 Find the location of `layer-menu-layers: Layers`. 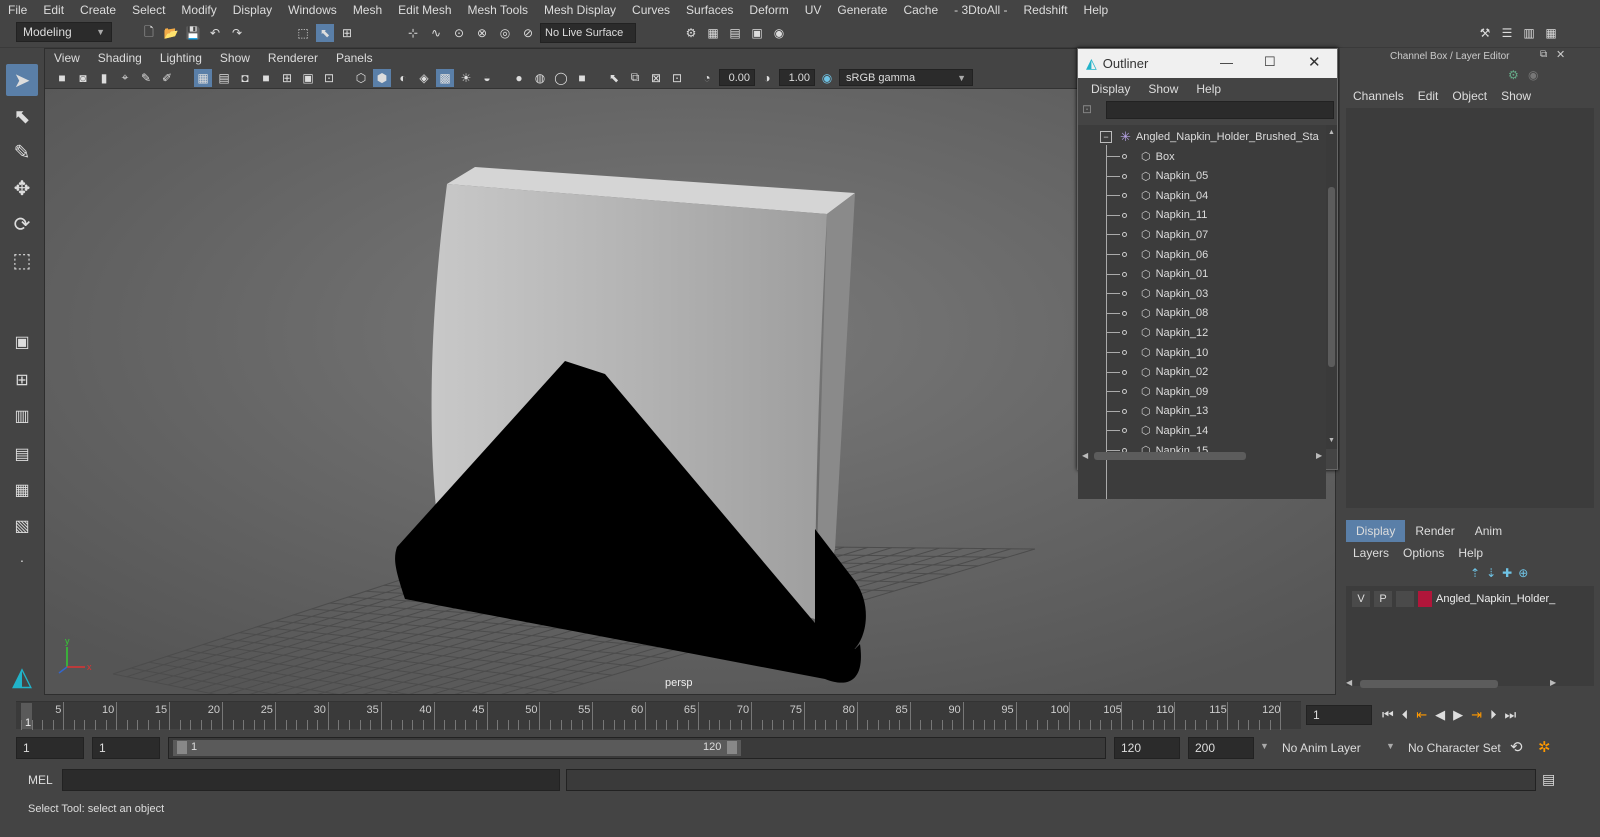

layer-menu-layers: Layers is located at coordinates (1371, 553).